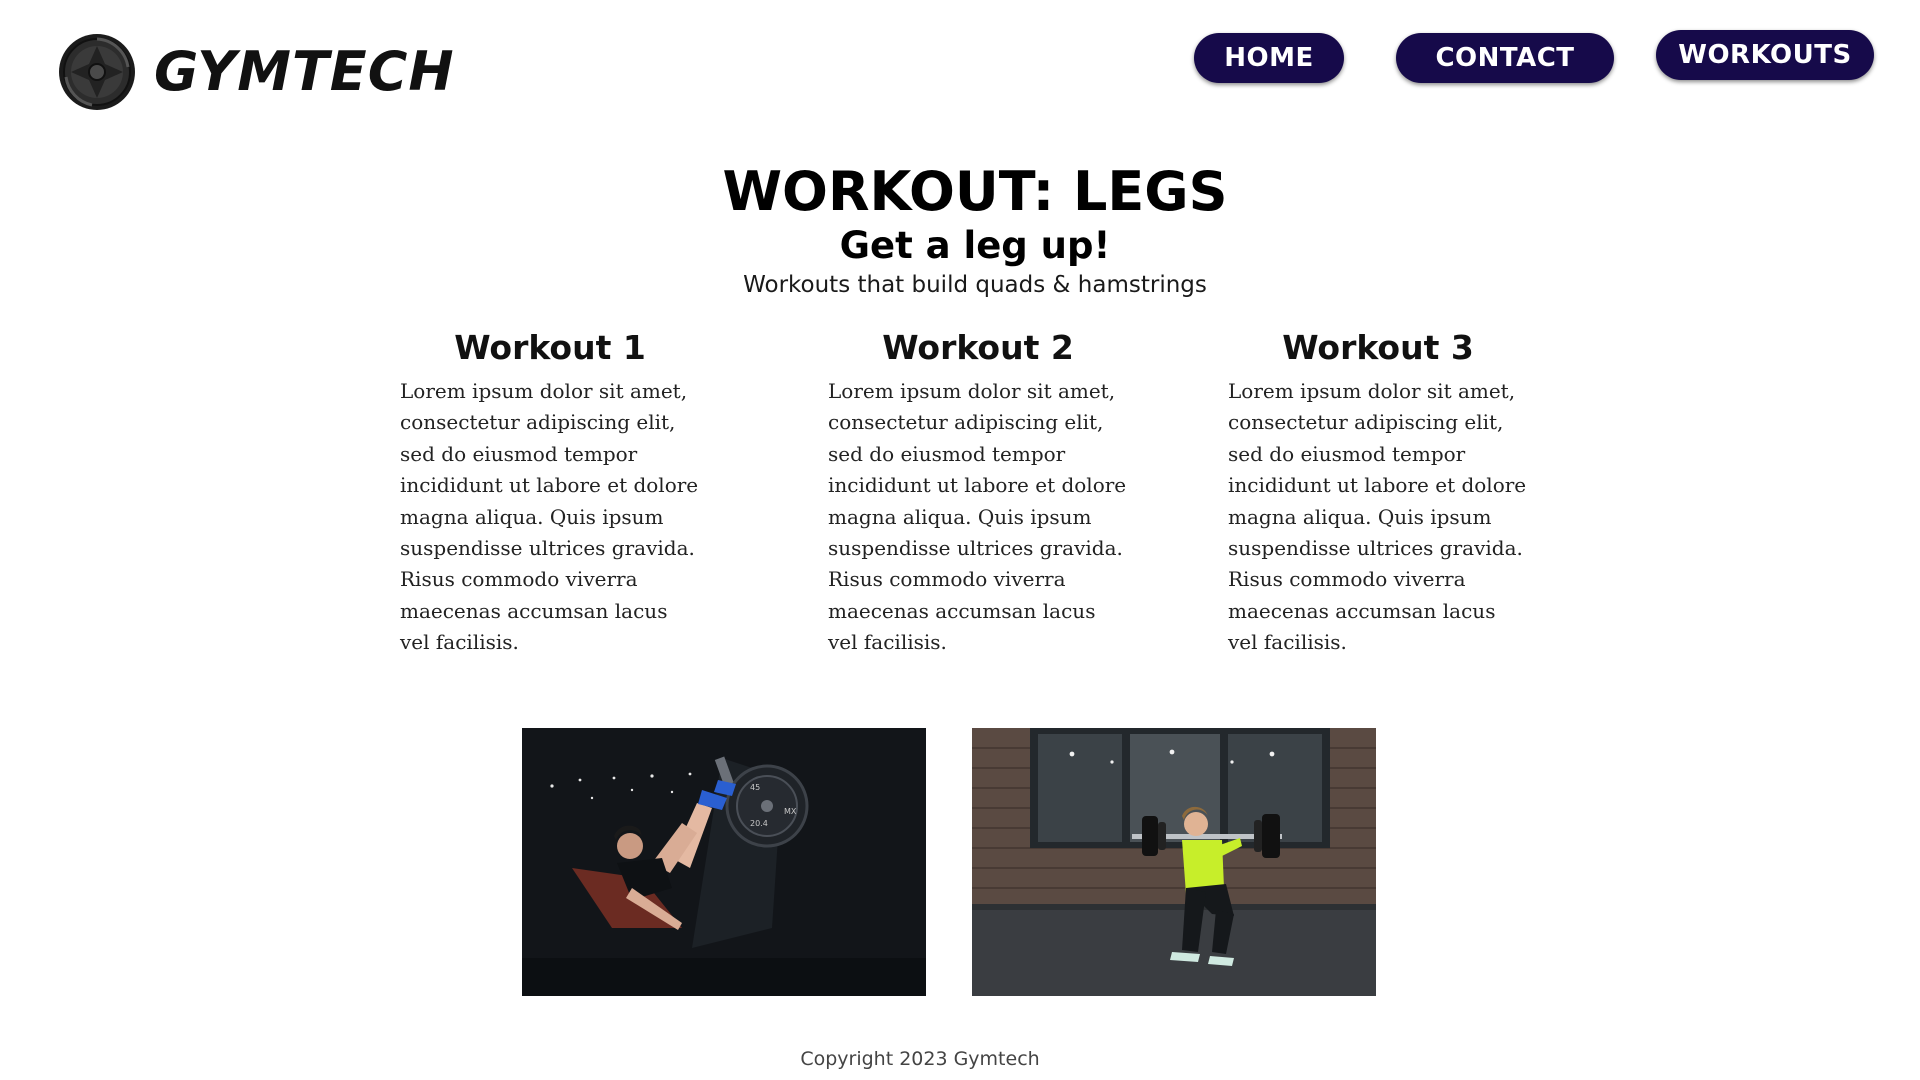  Describe the element at coordinates (975, 285) in the screenshot. I see `page-tagline: Workouts that build quads & hamstrings` at that location.